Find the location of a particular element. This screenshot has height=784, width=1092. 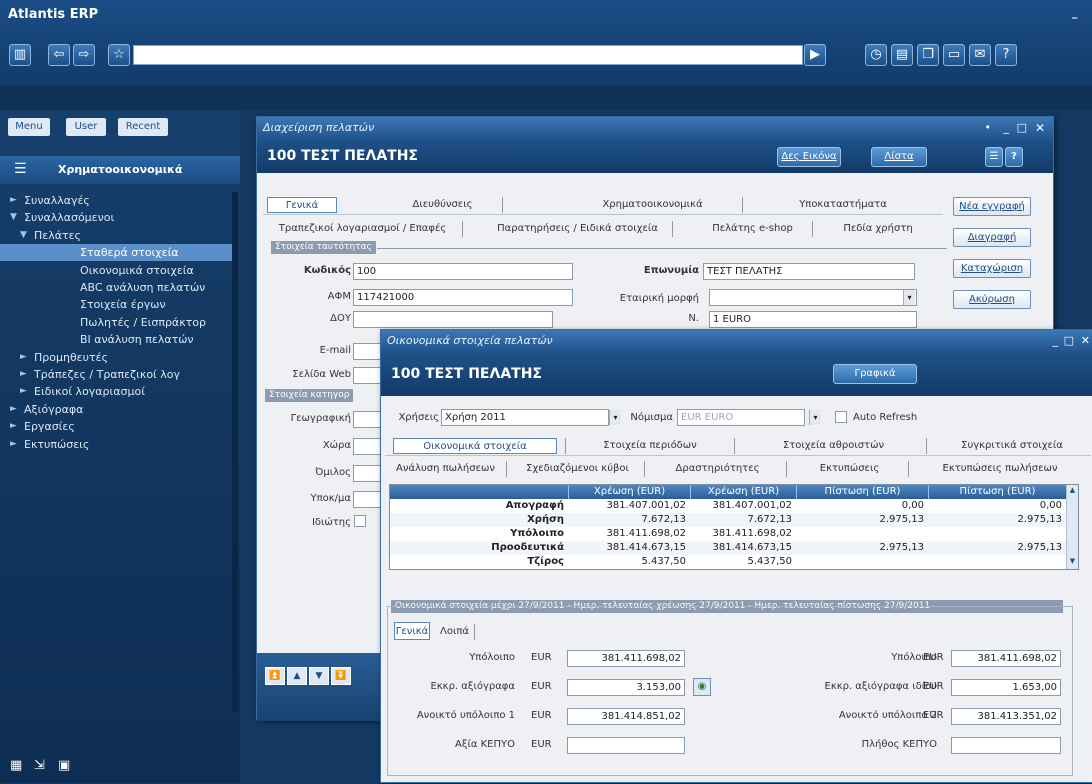

sidebar-item: ► Τράπεζες / Τραπεζικοί λογ is located at coordinates (116, 374).